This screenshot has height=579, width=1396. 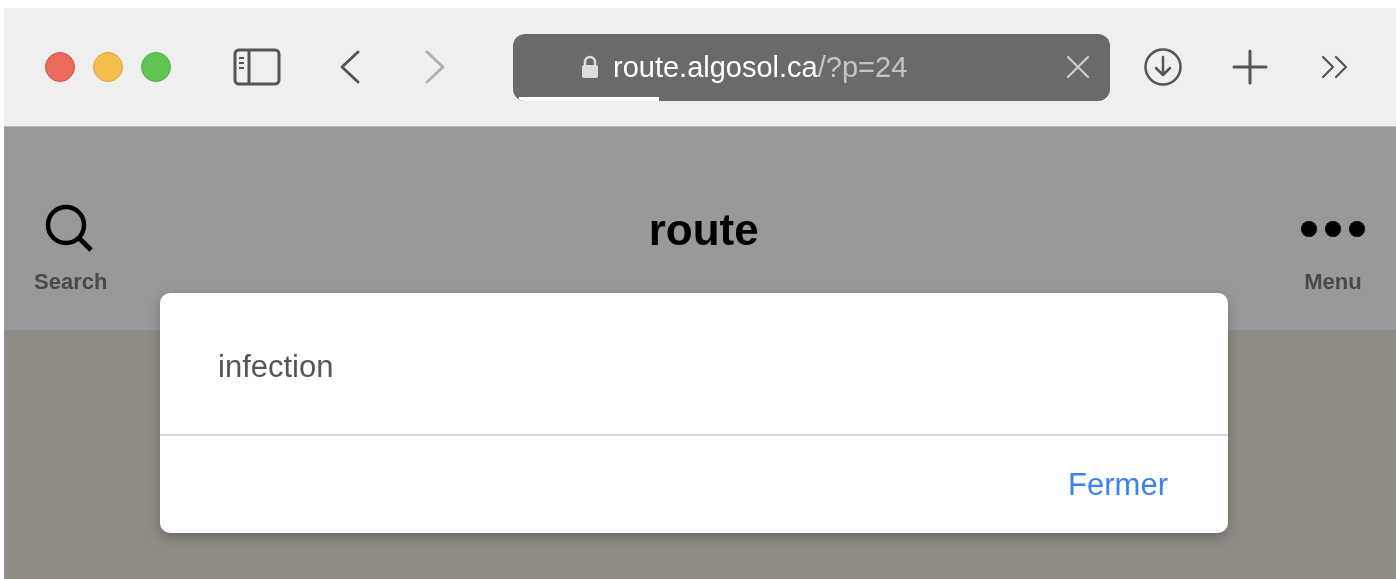 I want to click on back-icon, so click(x=350, y=67).